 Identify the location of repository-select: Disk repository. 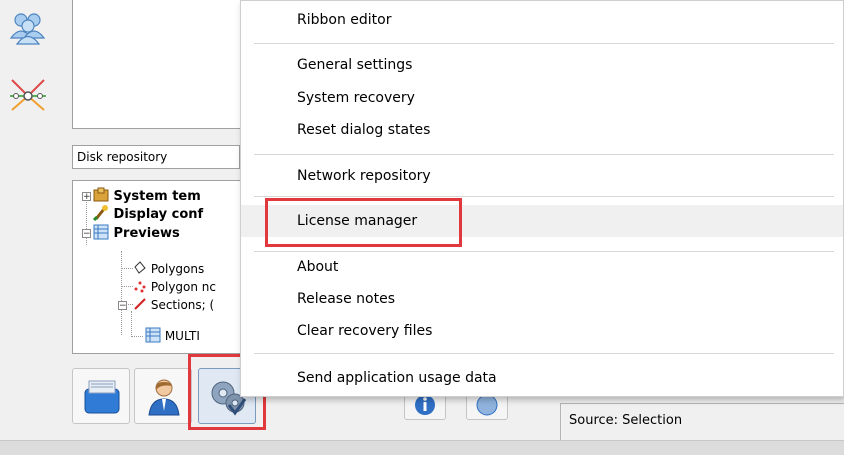
(156, 157).